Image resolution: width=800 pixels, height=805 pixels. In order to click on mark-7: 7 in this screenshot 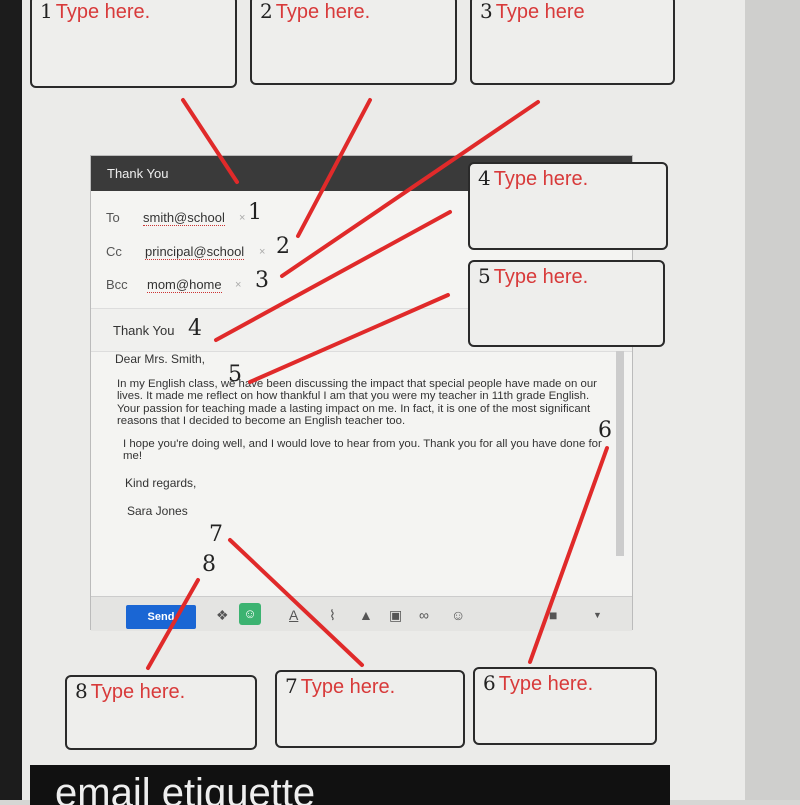, I will do `click(216, 534)`.